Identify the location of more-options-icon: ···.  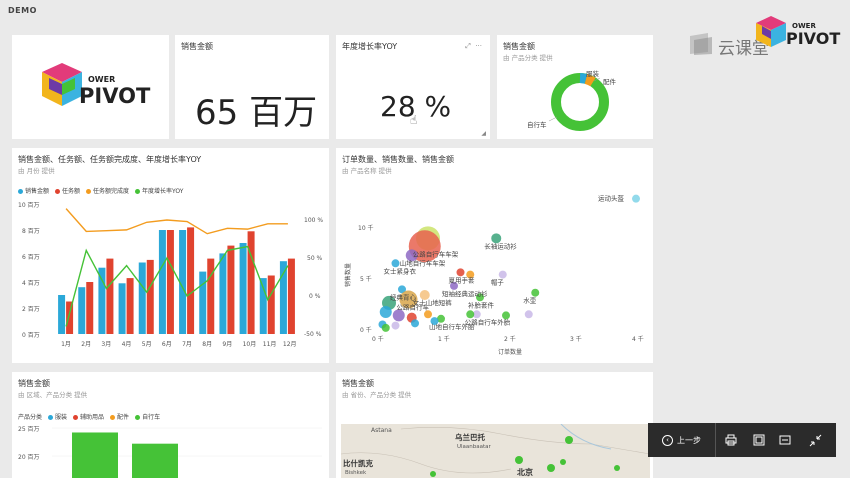
(478, 46).